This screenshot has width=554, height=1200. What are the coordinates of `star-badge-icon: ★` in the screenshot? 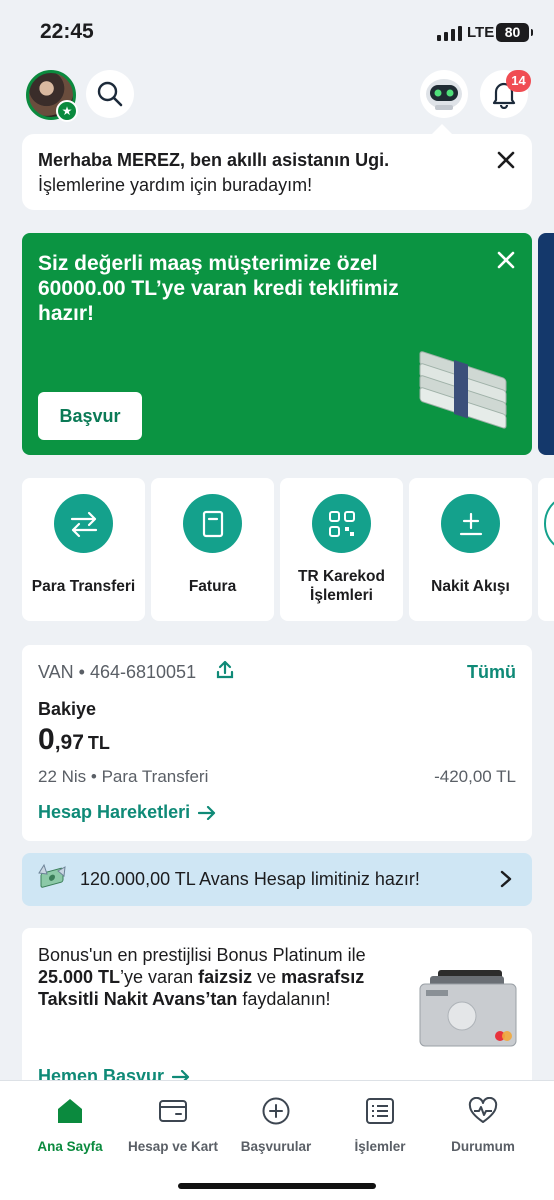 It's located at (67, 111).